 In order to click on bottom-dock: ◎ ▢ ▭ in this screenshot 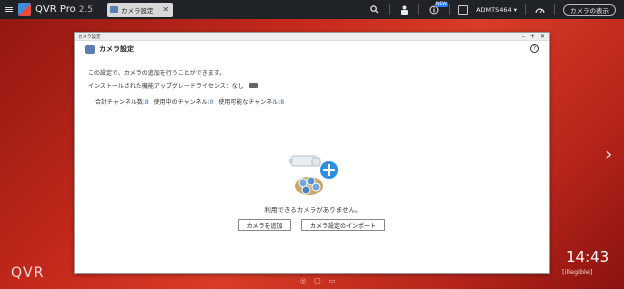, I will do `click(317, 281)`.